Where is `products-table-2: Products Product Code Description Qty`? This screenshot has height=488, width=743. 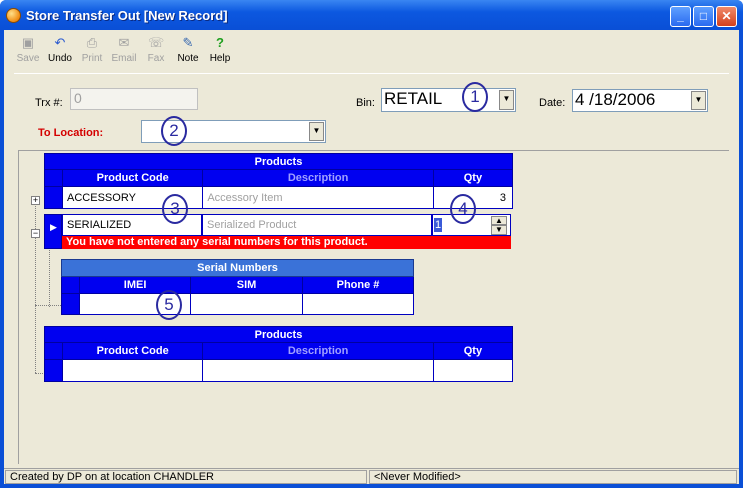 products-table-2: Products Product Code Description Qty is located at coordinates (278, 354).